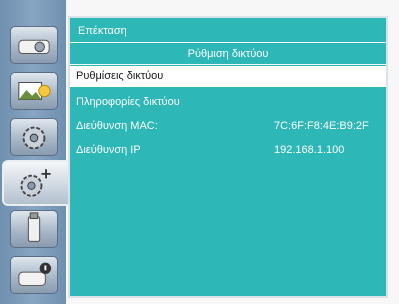  What do you see at coordinates (228, 126) in the screenshot?
I see `menu-item-mac-address: Διεύθυνση MAC: 7C:6F:F8:4E:B9:2F` at bounding box center [228, 126].